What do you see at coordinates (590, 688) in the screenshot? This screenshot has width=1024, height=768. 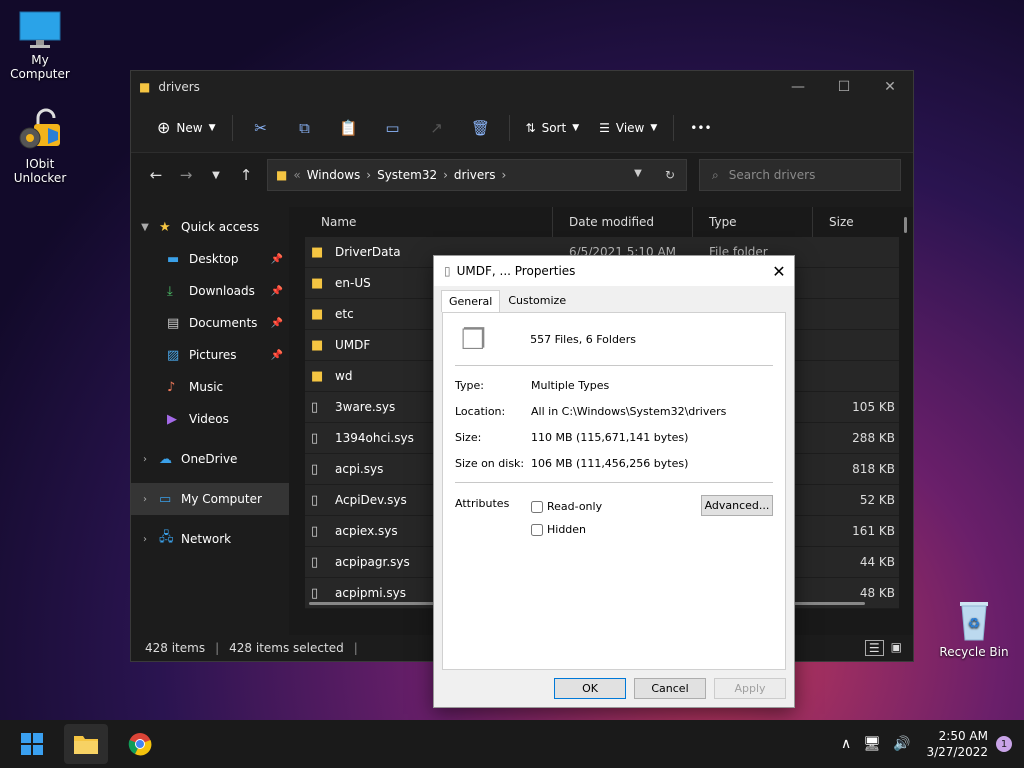 I see `ok-button: OK` at bounding box center [590, 688].